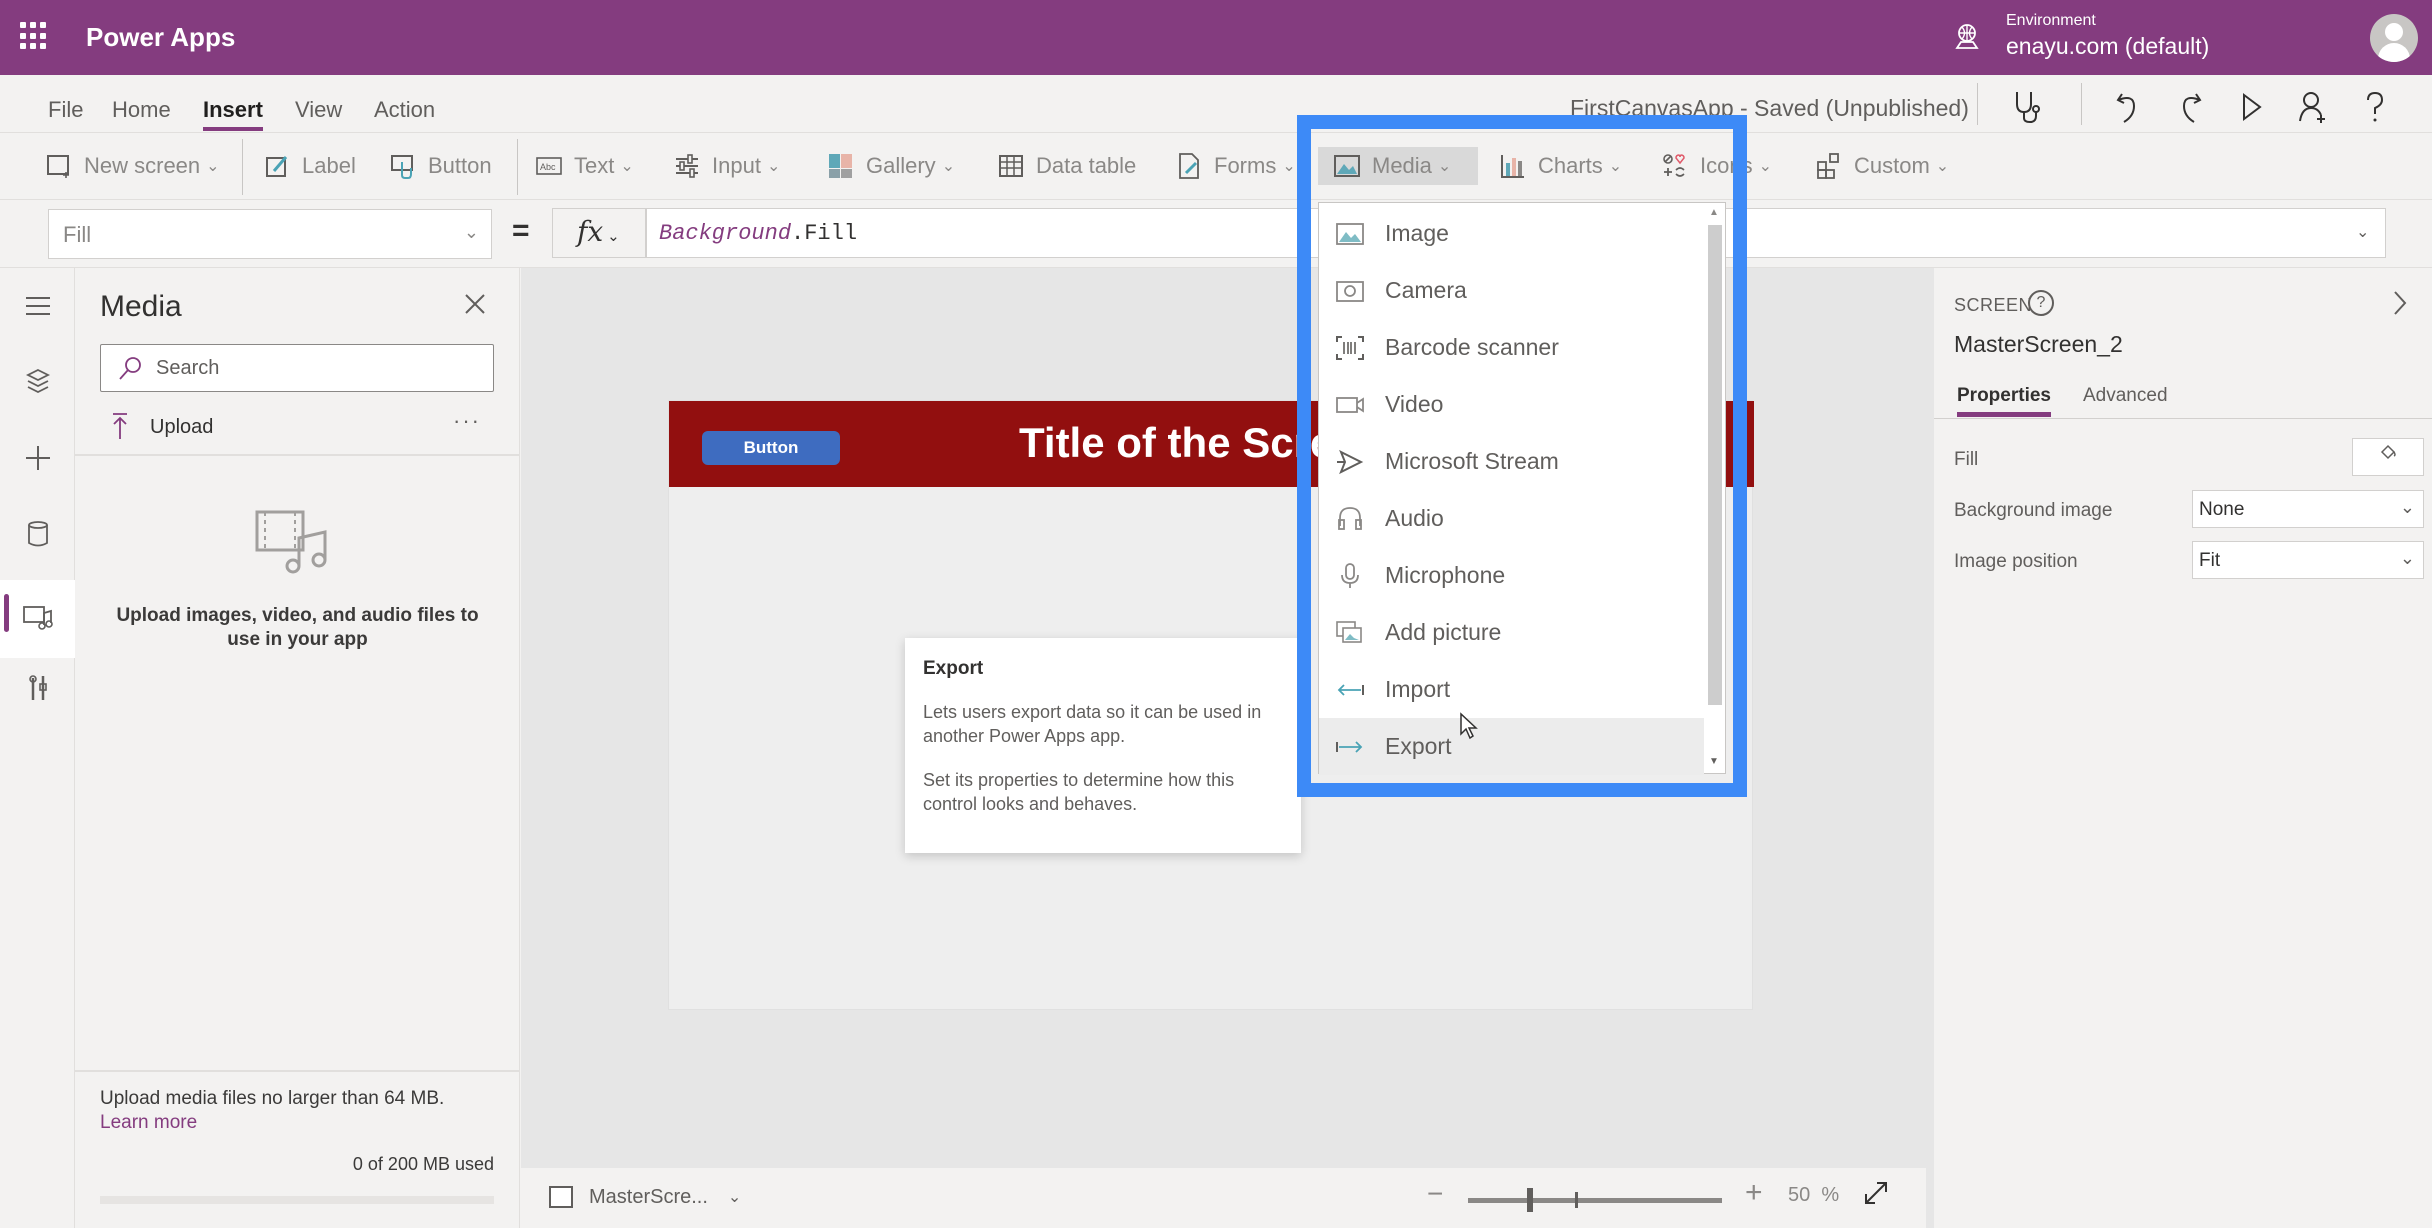  Describe the element at coordinates (2041, 303) in the screenshot. I see `help-circle-icon: ?` at that location.